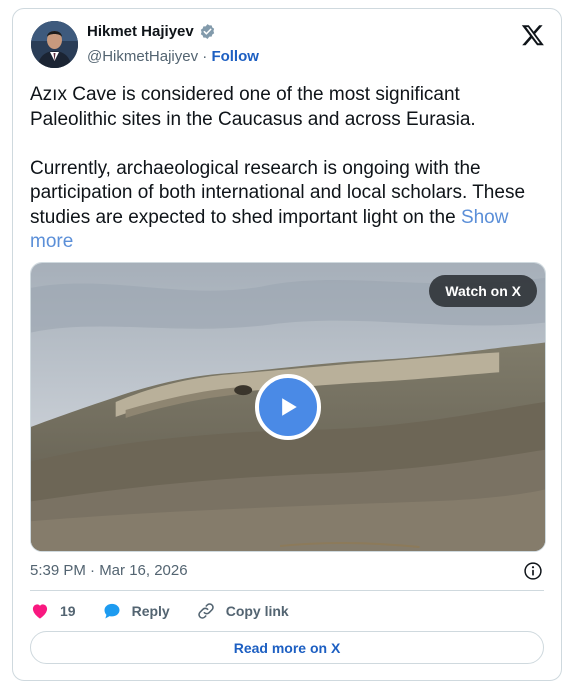  Describe the element at coordinates (109, 570) in the screenshot. I see `tweet-timestamp: 5:39 PM · Mar 16, 2026` at that location.